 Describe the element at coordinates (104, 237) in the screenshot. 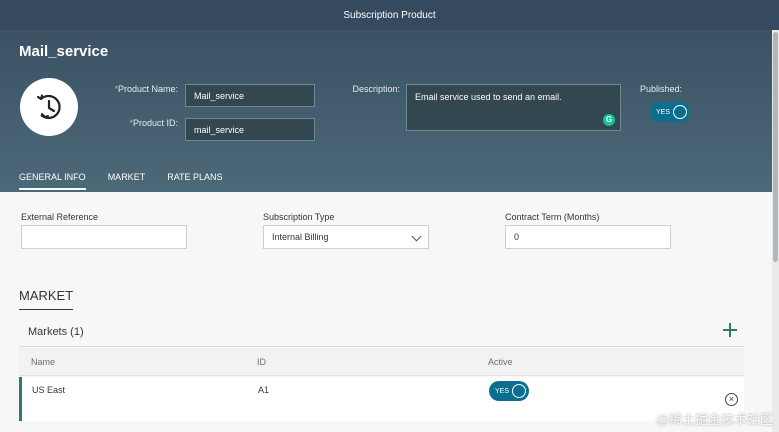

I see `external-reference-input` at that location.